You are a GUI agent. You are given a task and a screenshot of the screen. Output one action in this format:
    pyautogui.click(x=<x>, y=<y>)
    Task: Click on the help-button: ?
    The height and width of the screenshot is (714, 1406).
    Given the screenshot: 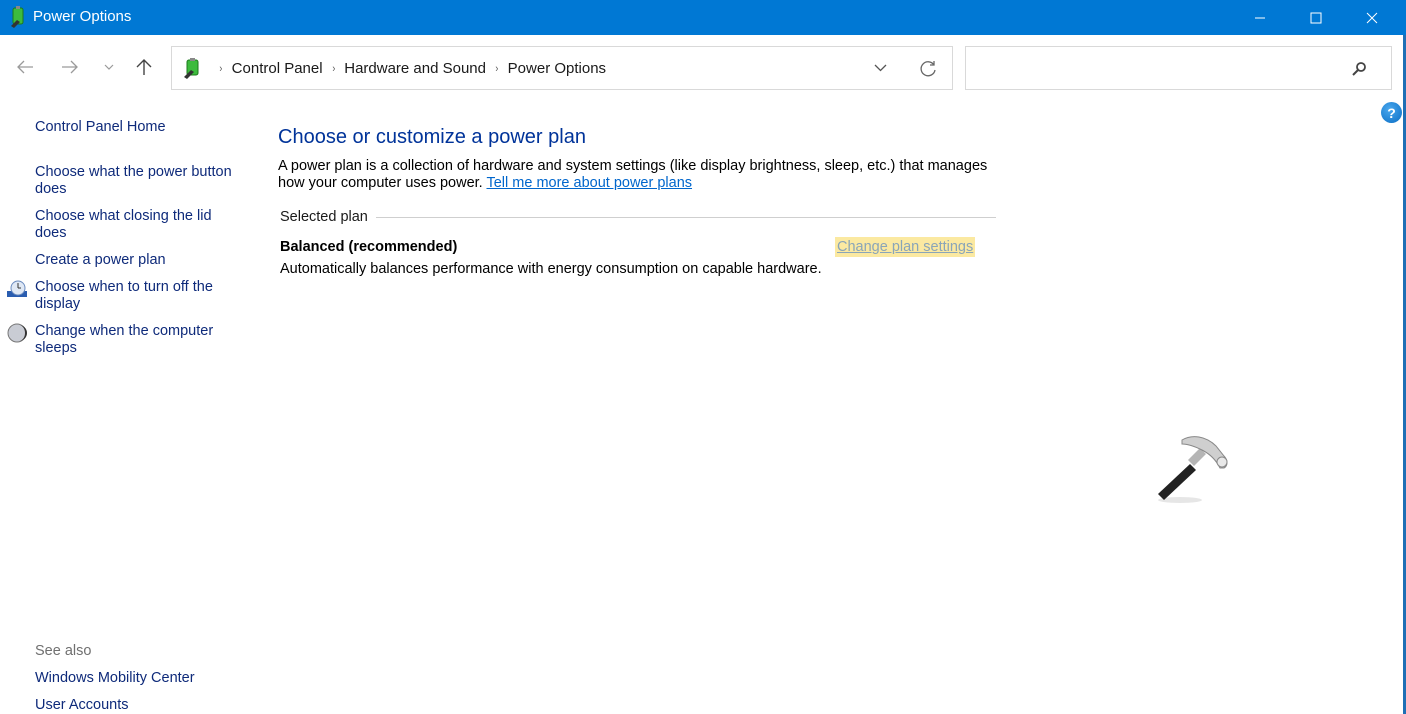 What is the action you would take?
    pyautogui.click(x=1391, y=112)
    